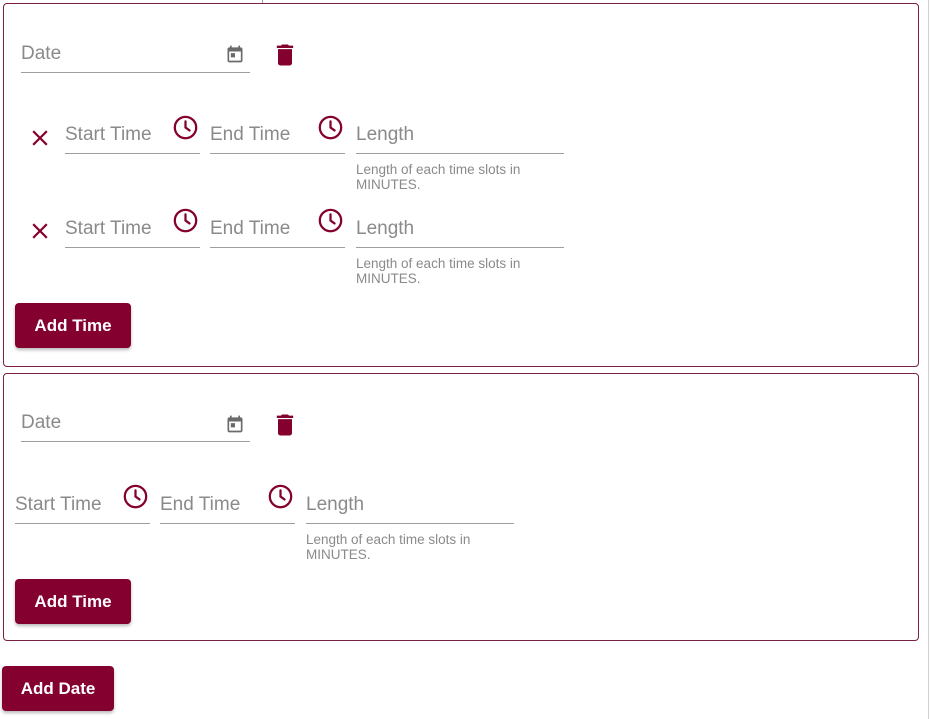 The image size is (931, 719). What do you see at coordinates (928, 359) in the screenshot?
I see `scroll-edge` at bounding box center [928, 359].